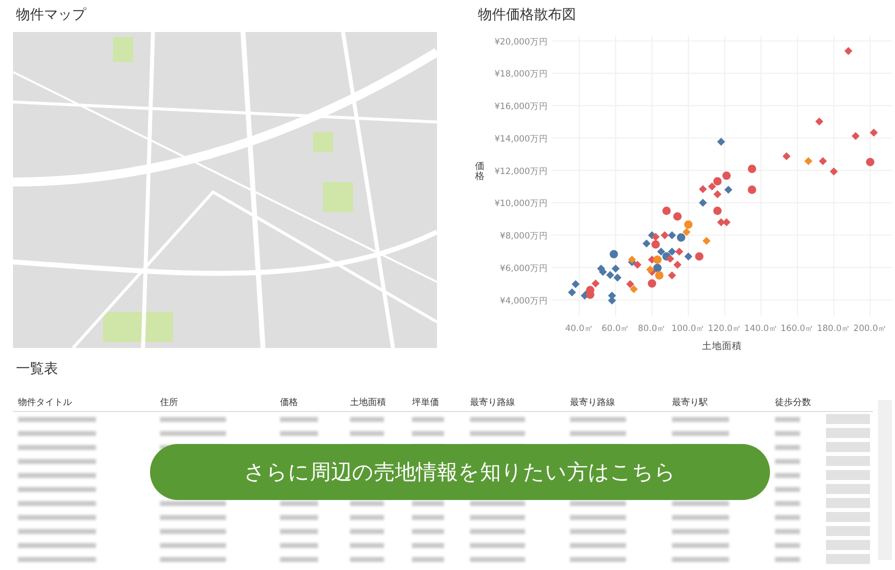 Image resolution: width=895 pixels, height=570 pixels. What do you see at coordinates (579, 329) in the screenshot?
I see `tick-label: 40.0㎡` at bounding box center [579, 329].